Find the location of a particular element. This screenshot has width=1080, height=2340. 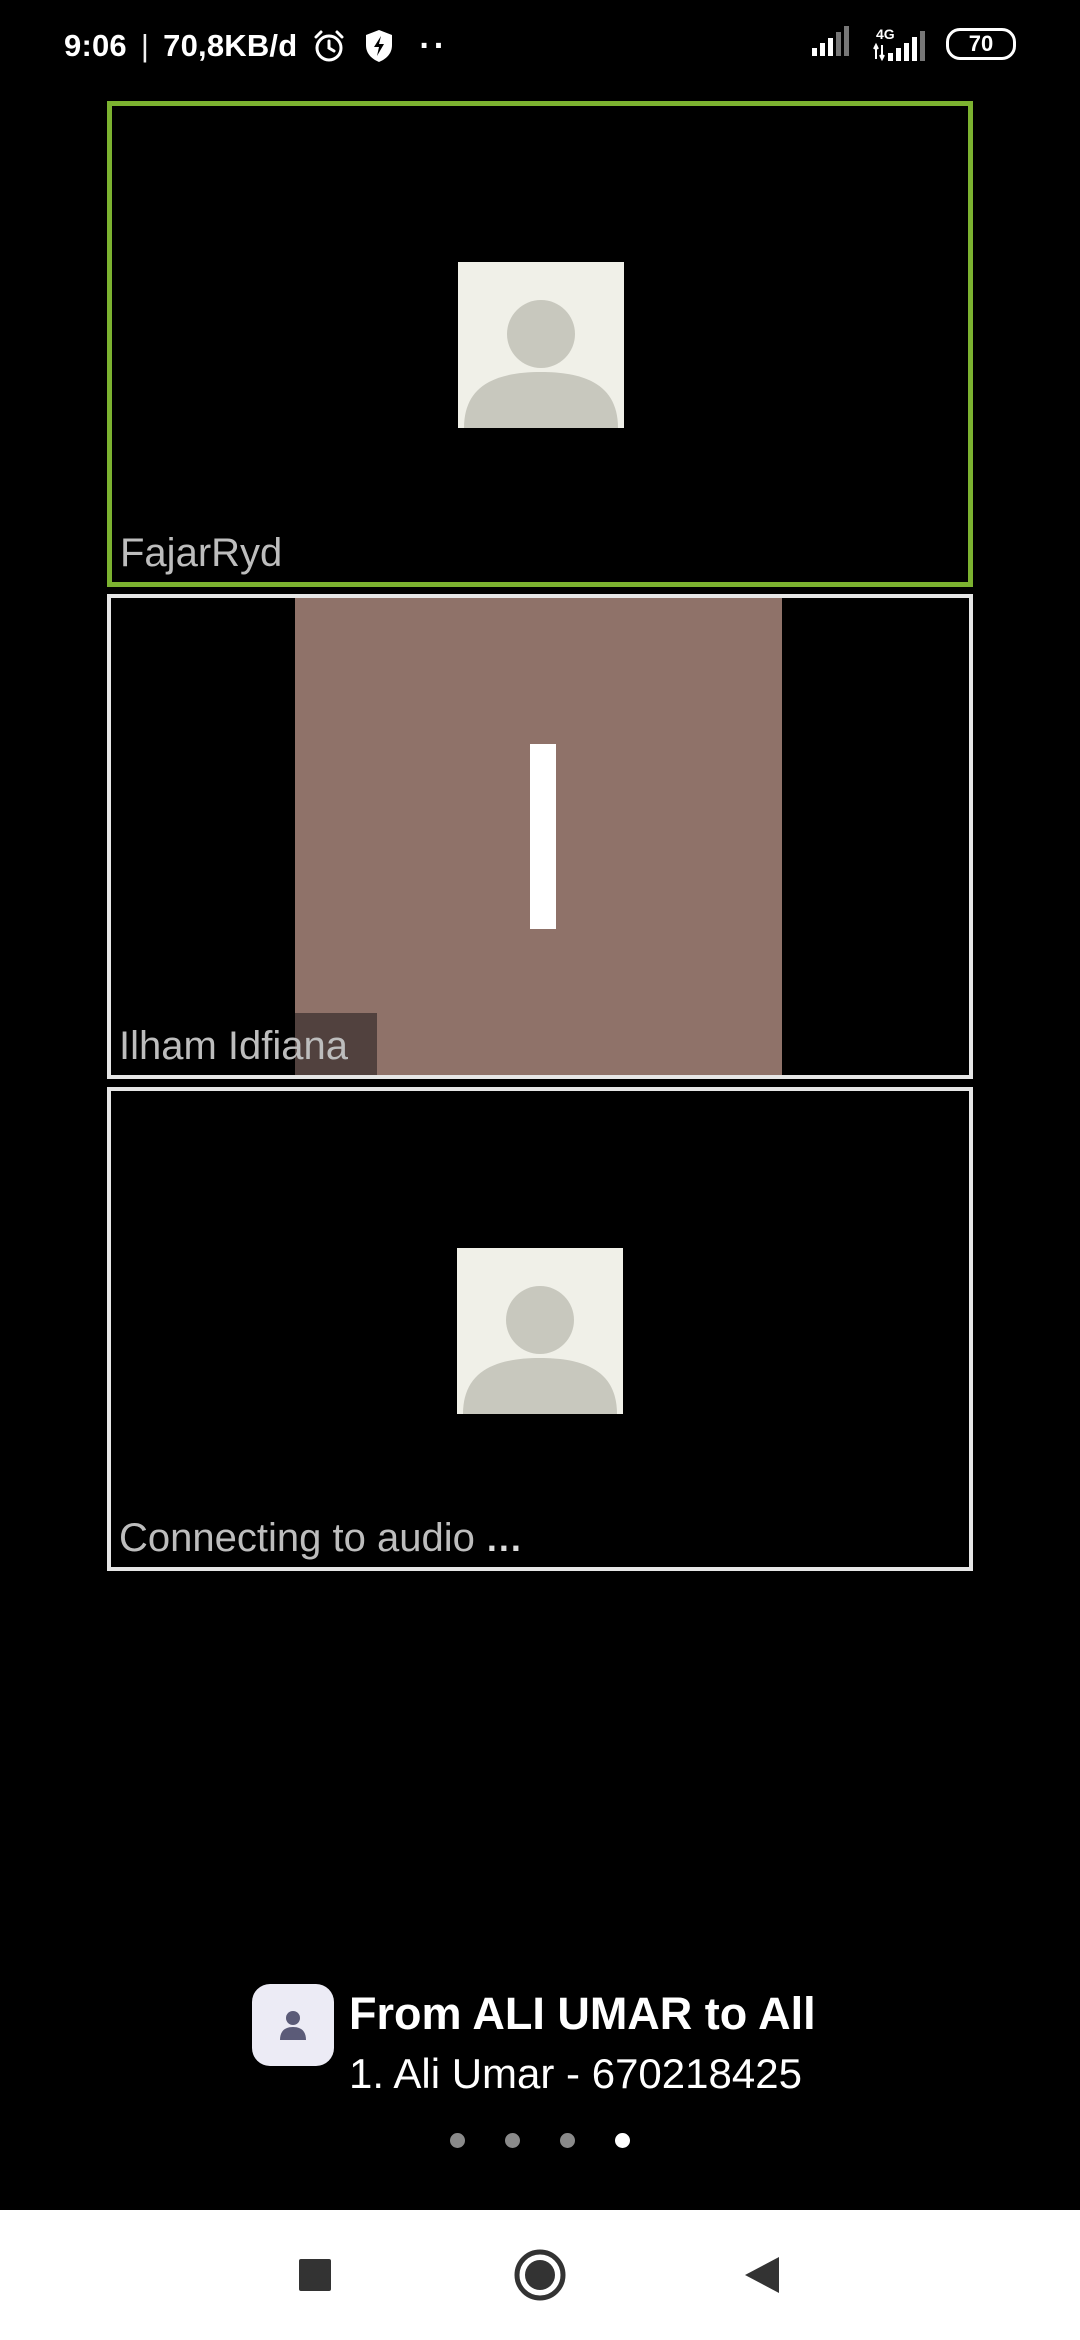

back-icon is located at coordinates (762, 2275).